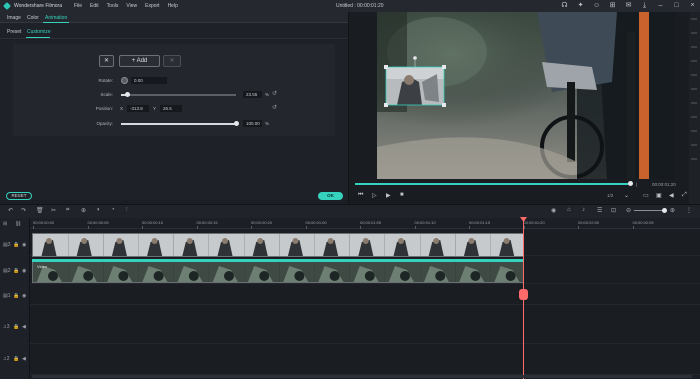 The height and width of the screenshot is (379, 700). I want to click on zoom-in-icon: ⊕, so click(672, 210).